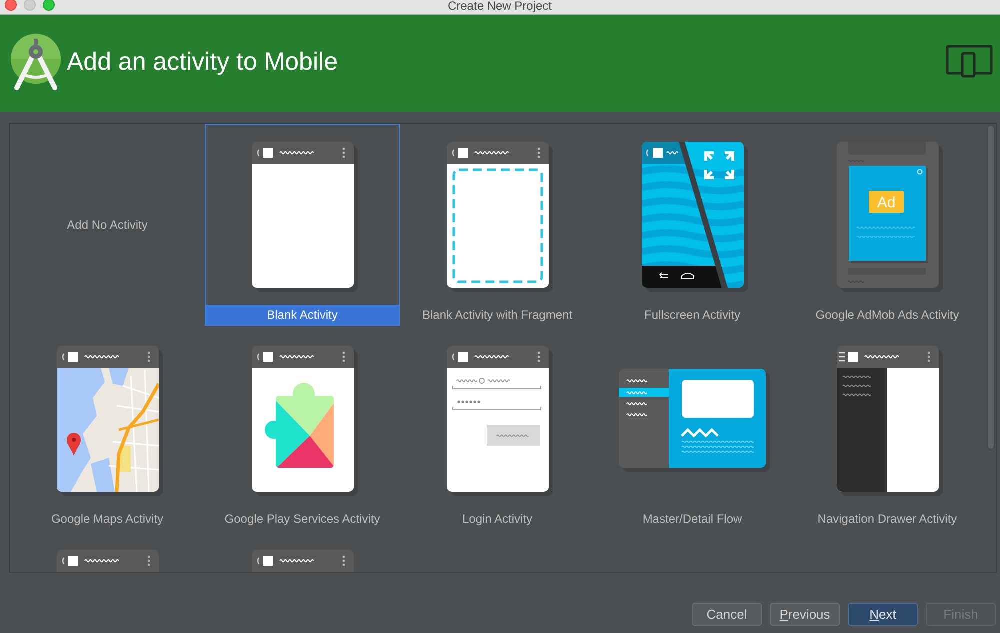  Describe the element at coordinates (499, 217) in the screenshot. I see `dashed-frame-phone-drawing` at that location.